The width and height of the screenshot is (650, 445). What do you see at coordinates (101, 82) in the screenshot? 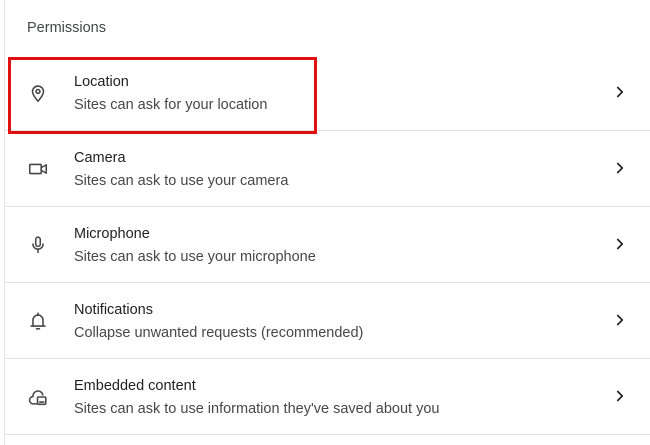
I see `permission-label: Location` at bounding box center [101, 82].